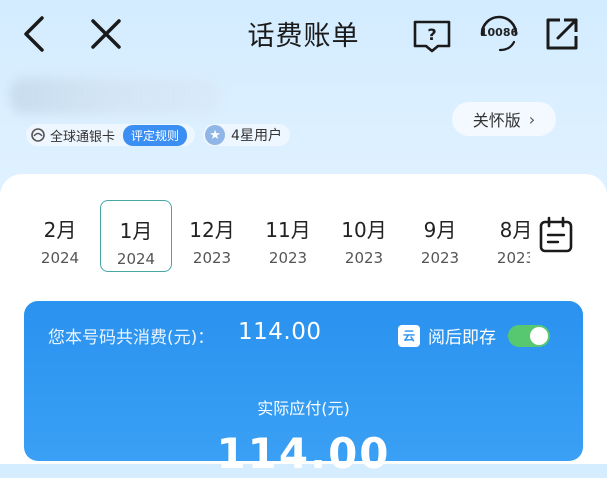 Image resolution: width=607 pixels, height=478 pixels. I want to click on share-button, so click(562, 34).